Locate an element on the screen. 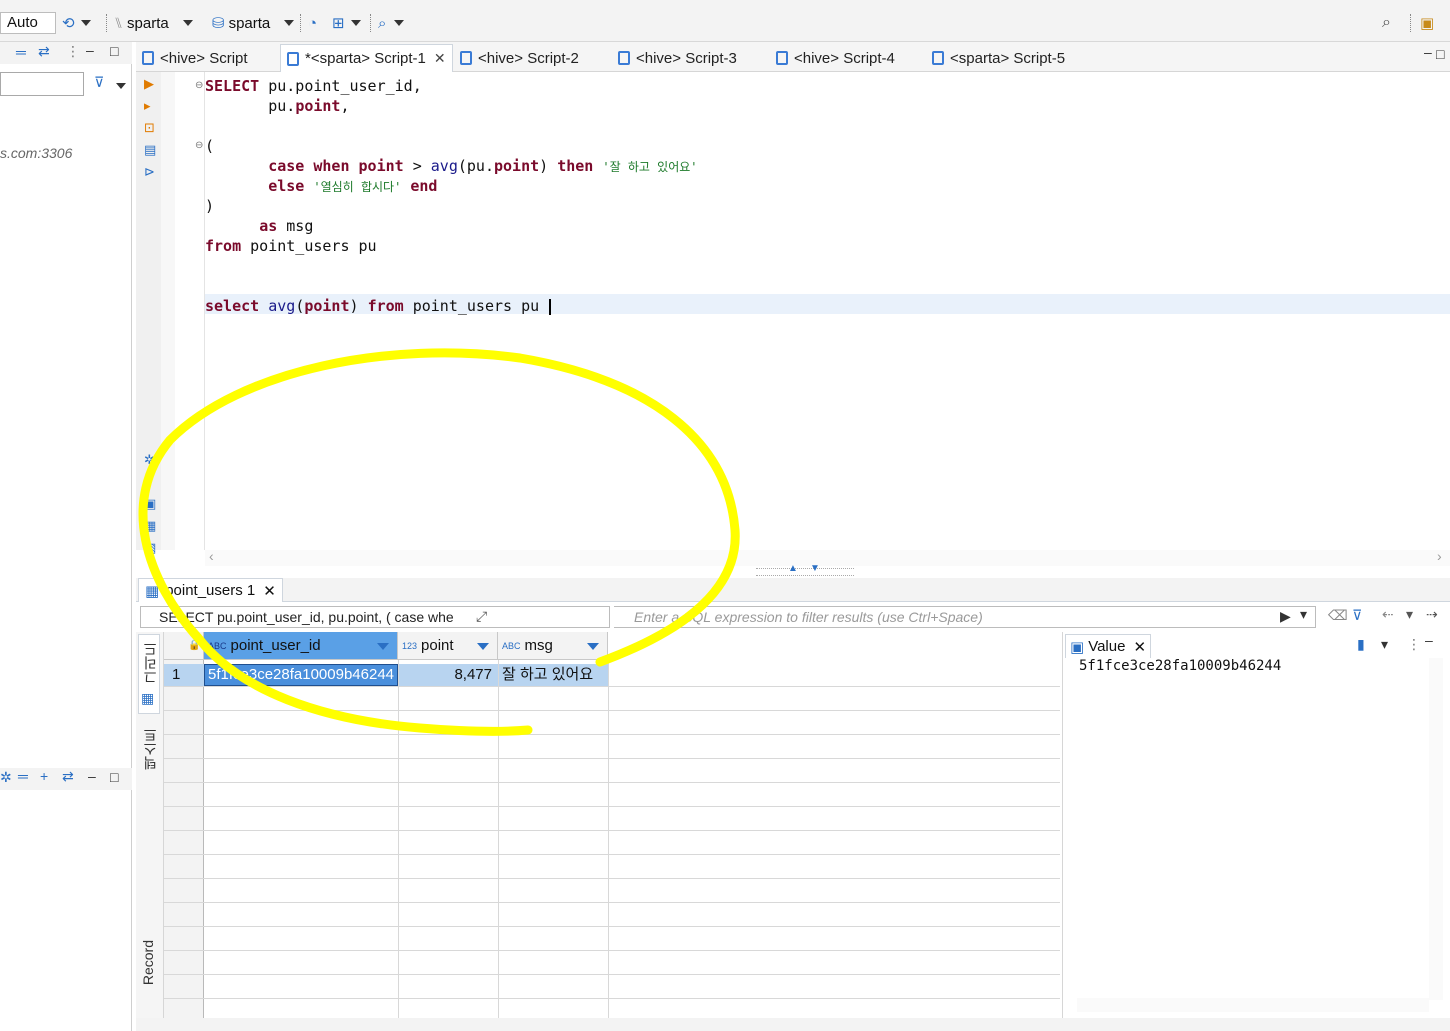 The width and height of the screenshot is (1450, 1031). project-toolbar: ✲ ═ + ⇄ – □ is located at coordinates (66, 779).